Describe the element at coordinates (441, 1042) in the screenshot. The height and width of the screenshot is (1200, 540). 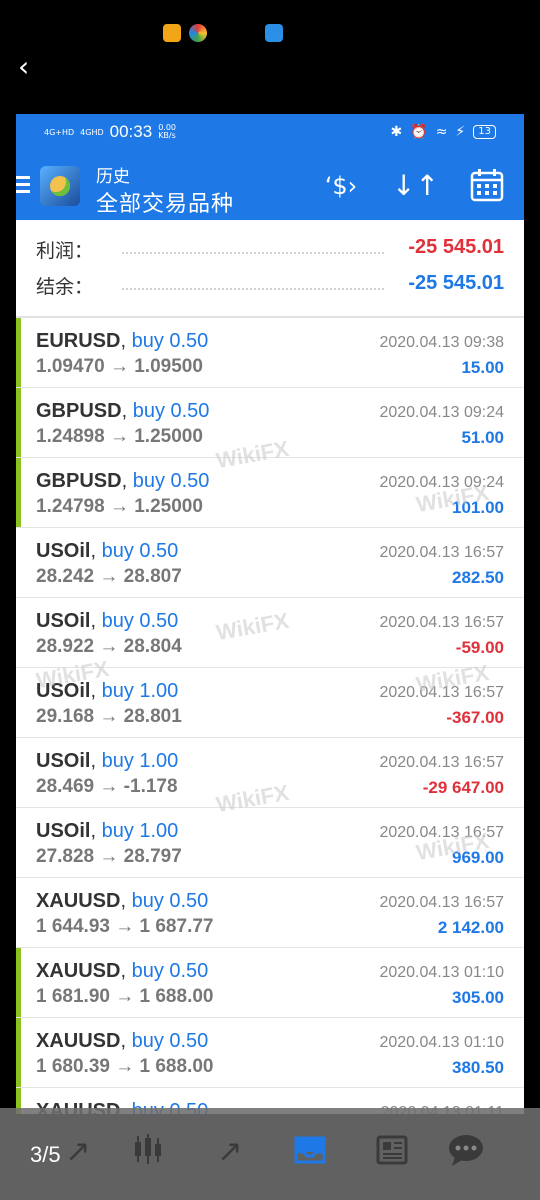
I see `trade-time: 2020.04.13 01:10` at that location.